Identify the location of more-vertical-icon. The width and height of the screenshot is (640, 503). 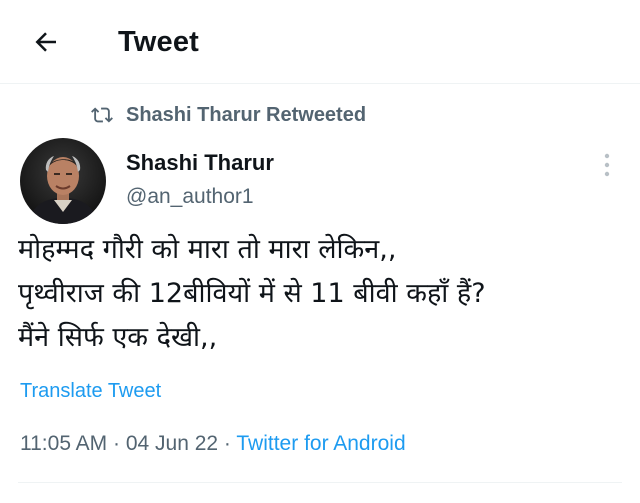
(607, 165).